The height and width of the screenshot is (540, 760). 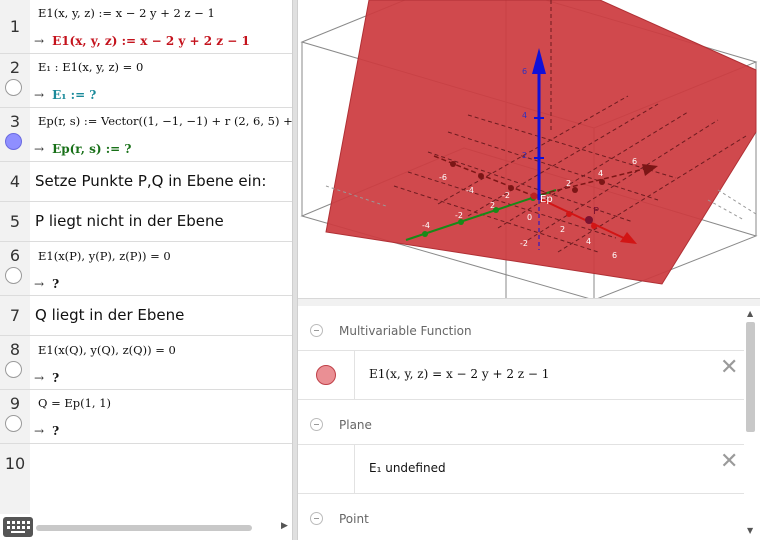 I want to click on row-number: 3, so click(x=15, y=121).